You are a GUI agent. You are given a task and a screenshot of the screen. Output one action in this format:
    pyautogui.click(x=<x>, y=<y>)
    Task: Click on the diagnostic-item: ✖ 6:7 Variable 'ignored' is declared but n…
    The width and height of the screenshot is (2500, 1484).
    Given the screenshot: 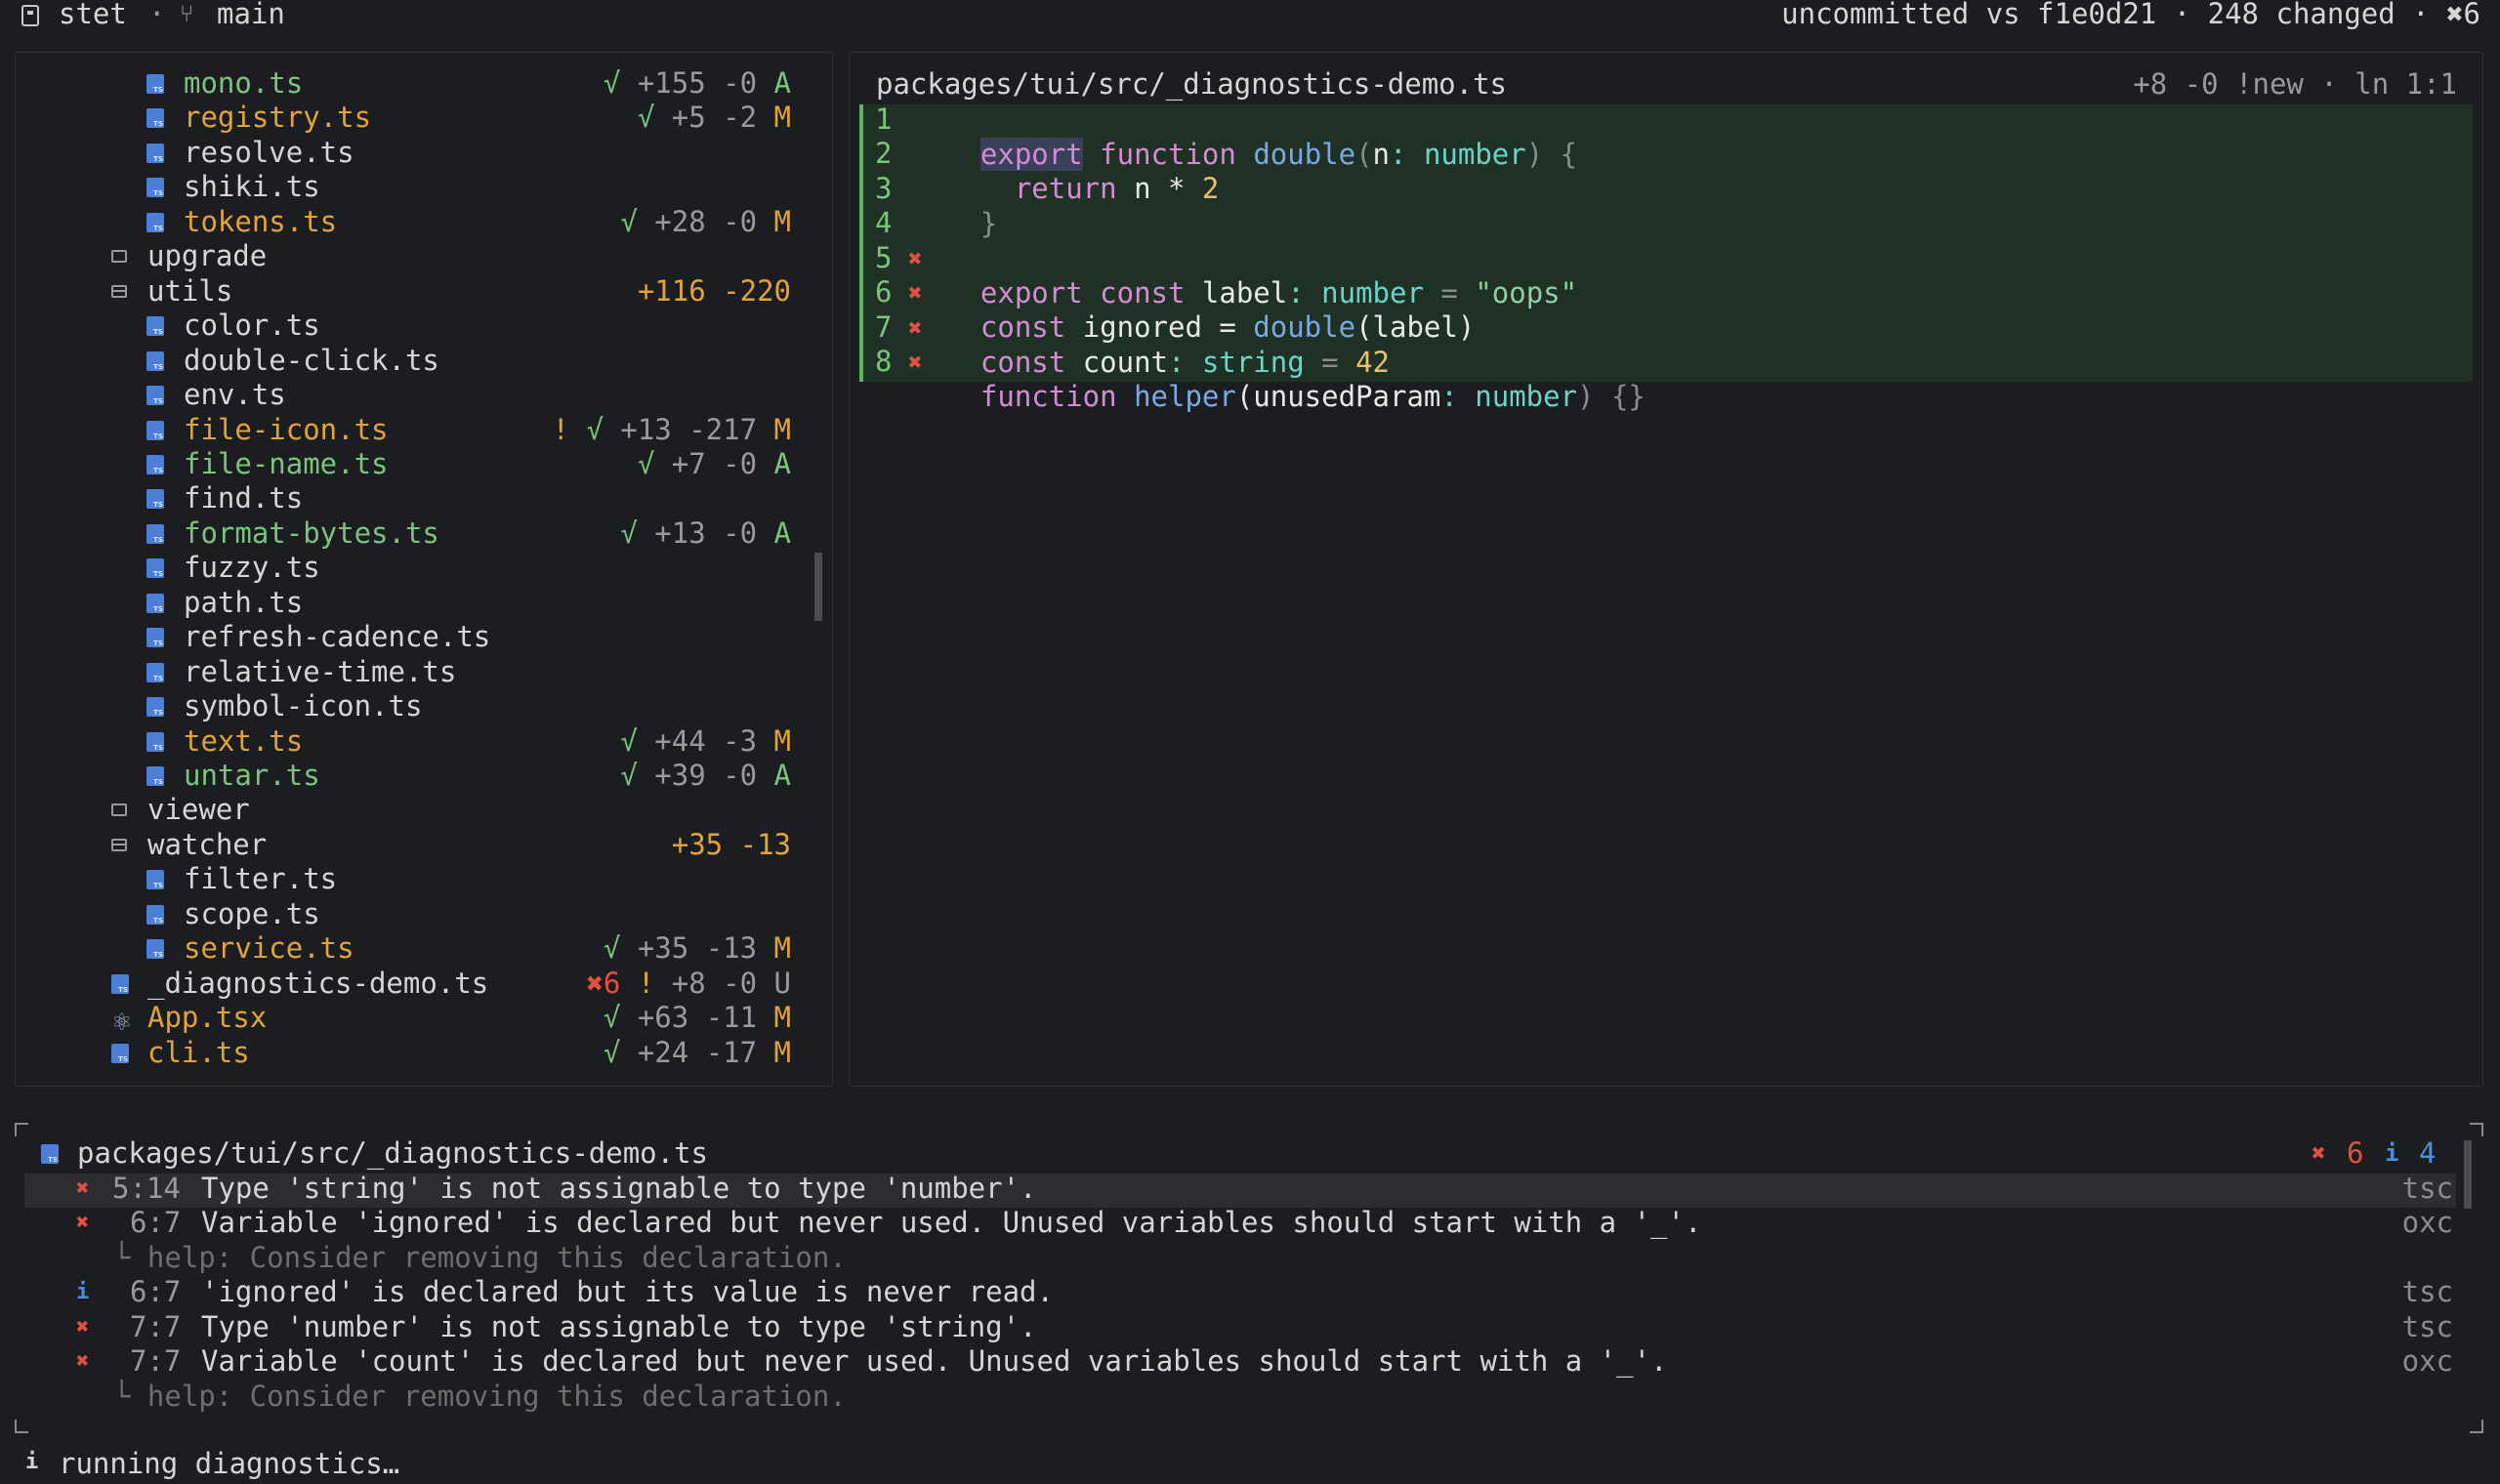 What is the action you would take?
    pyautogui.click(x=1250, y=1224)
    